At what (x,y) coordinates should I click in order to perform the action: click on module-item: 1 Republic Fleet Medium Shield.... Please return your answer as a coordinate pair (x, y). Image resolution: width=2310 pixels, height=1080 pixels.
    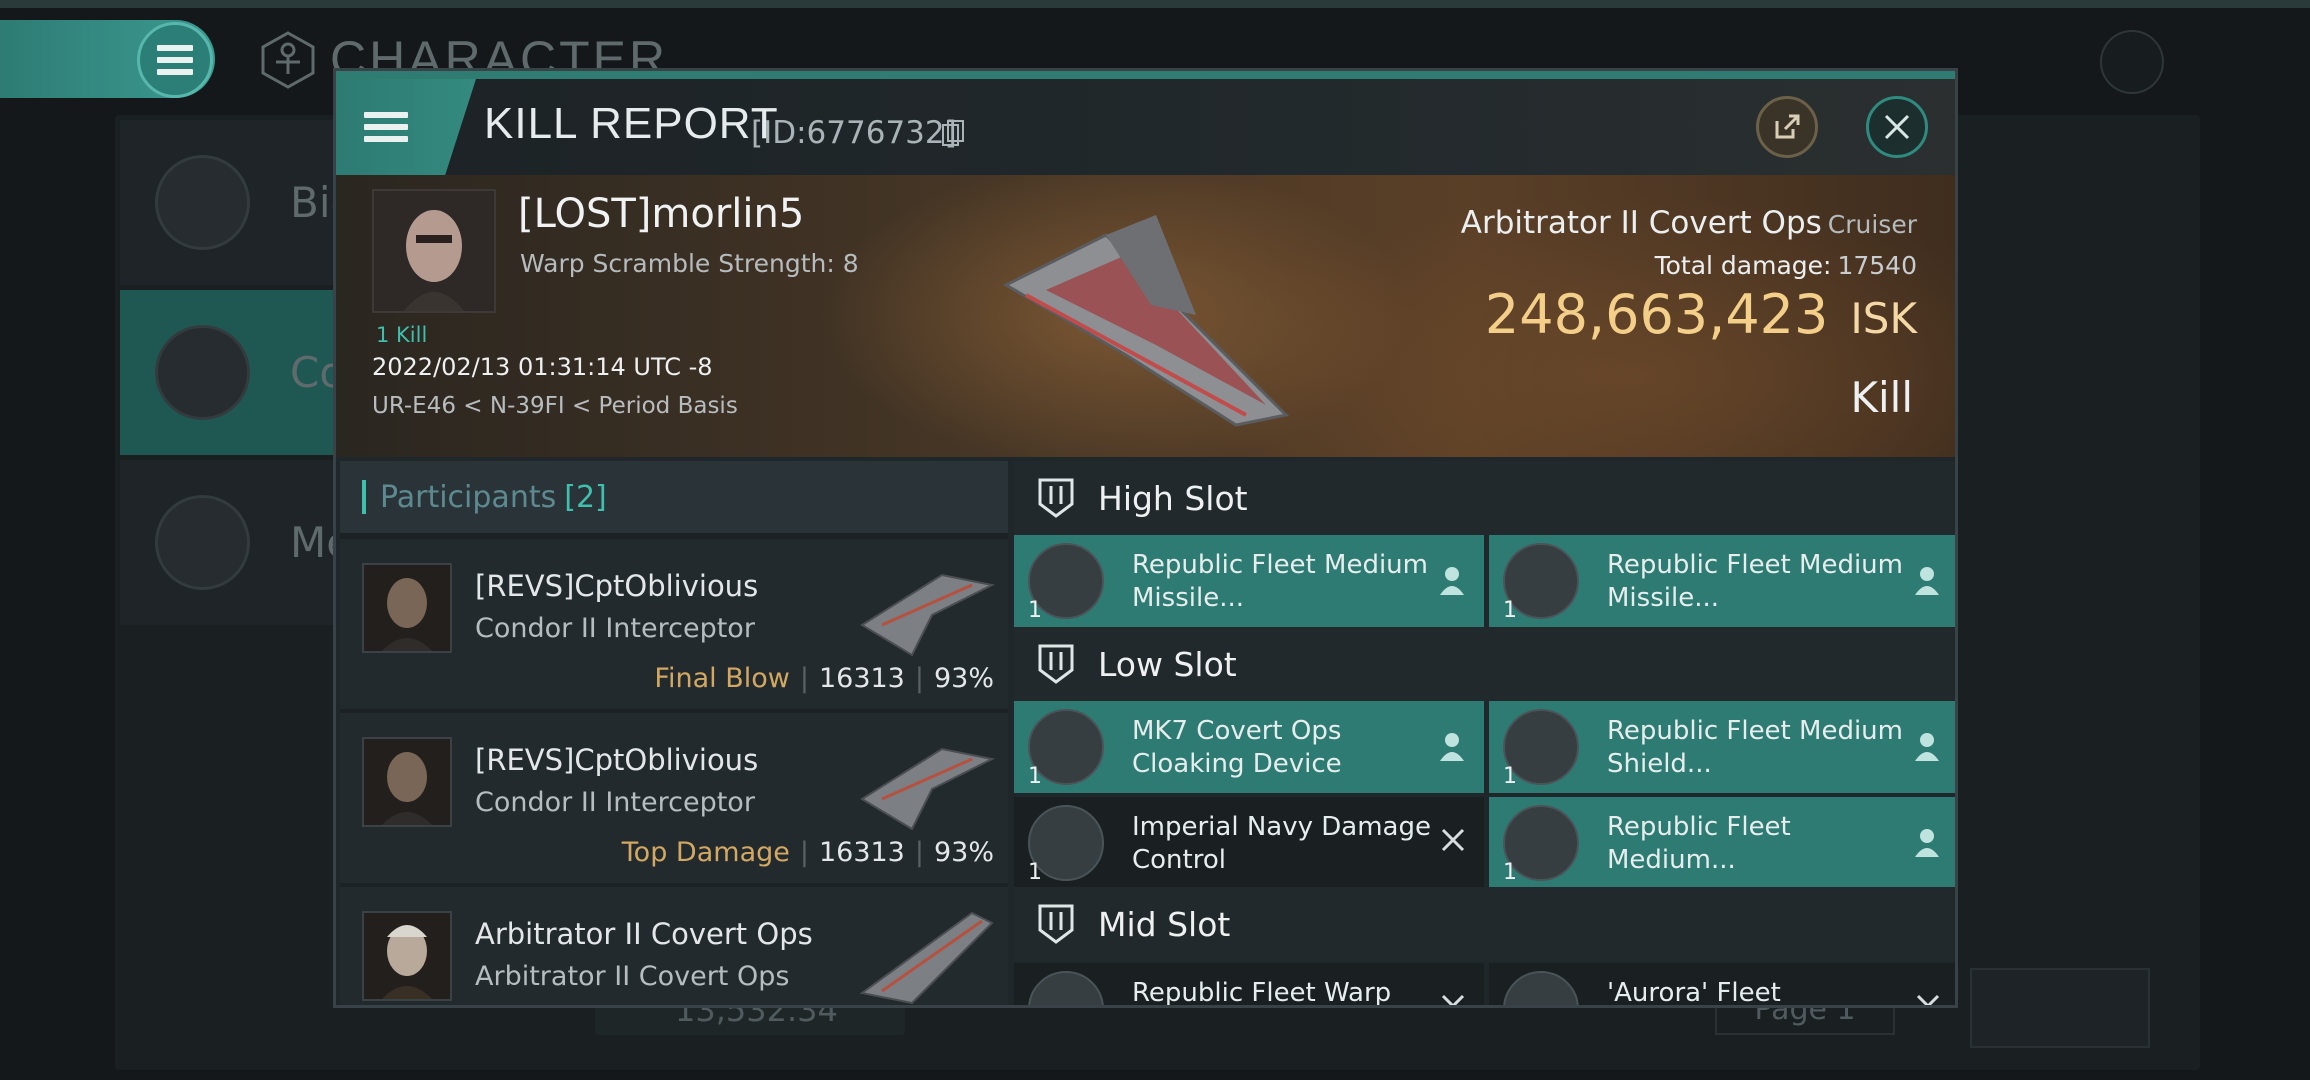
    Looking at the image, I should click on (1722, 747).